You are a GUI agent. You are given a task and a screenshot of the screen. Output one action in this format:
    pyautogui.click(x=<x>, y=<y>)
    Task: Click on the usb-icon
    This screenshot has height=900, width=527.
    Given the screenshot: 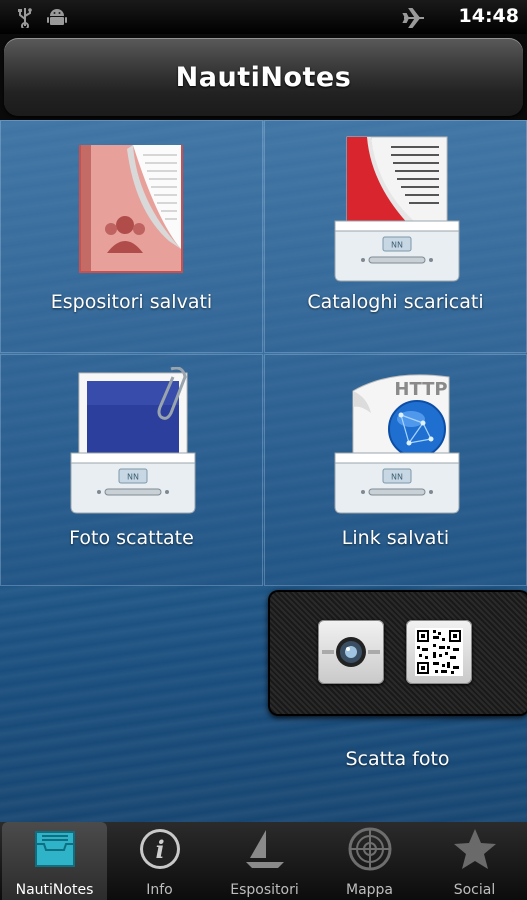 What is the action you would take?
    pyautogui.click(x=25, y=18)
    